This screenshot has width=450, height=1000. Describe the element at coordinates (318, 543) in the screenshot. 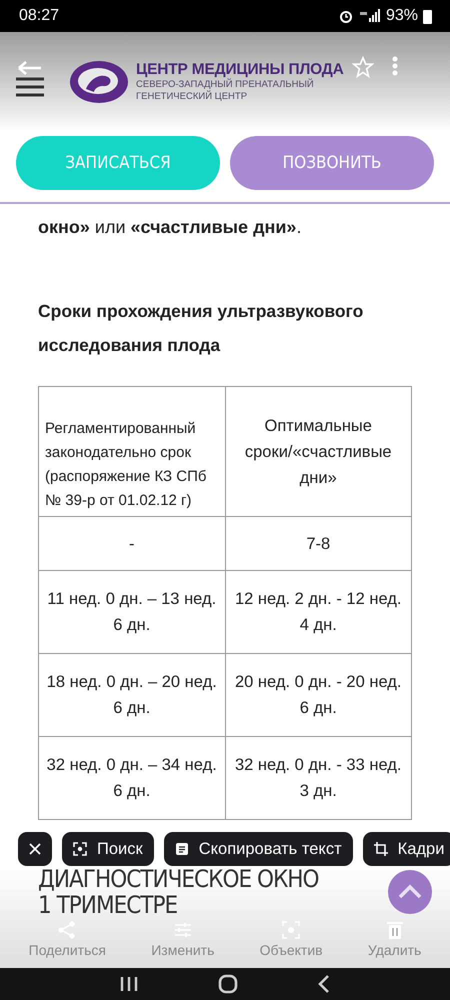

I see `table-cell: 7-8` at that location.